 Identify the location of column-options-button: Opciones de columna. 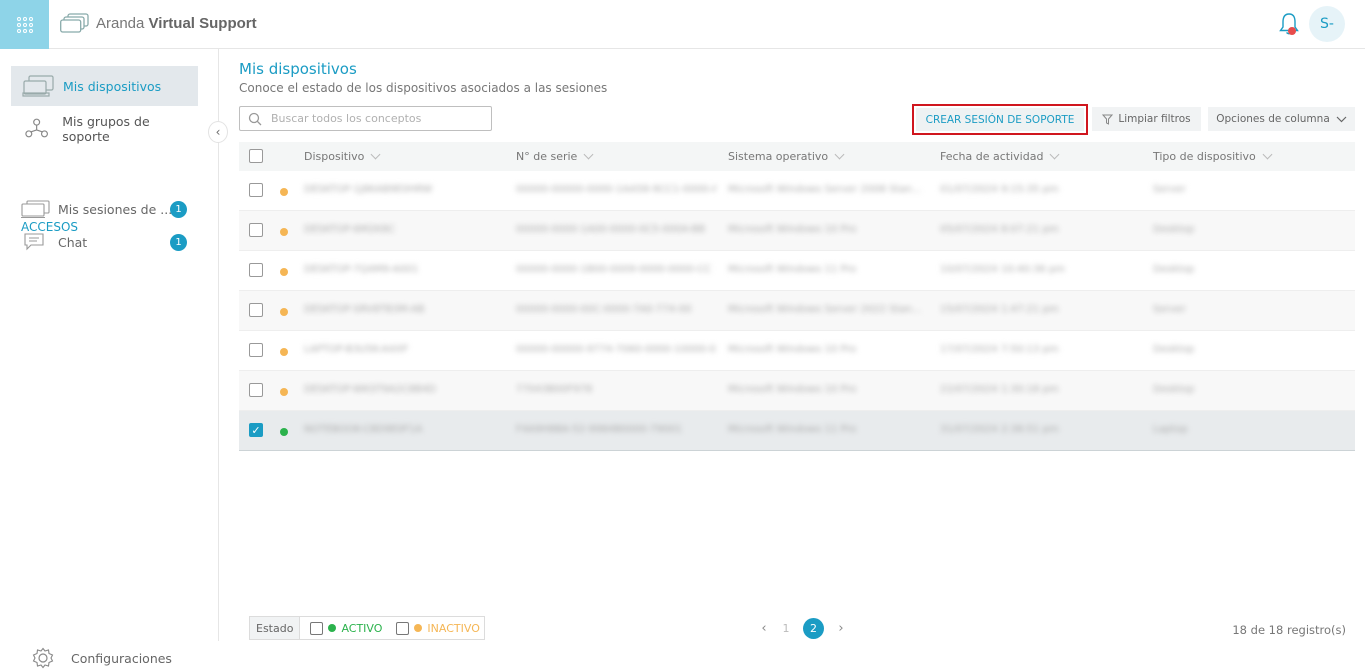
(1281, 119).